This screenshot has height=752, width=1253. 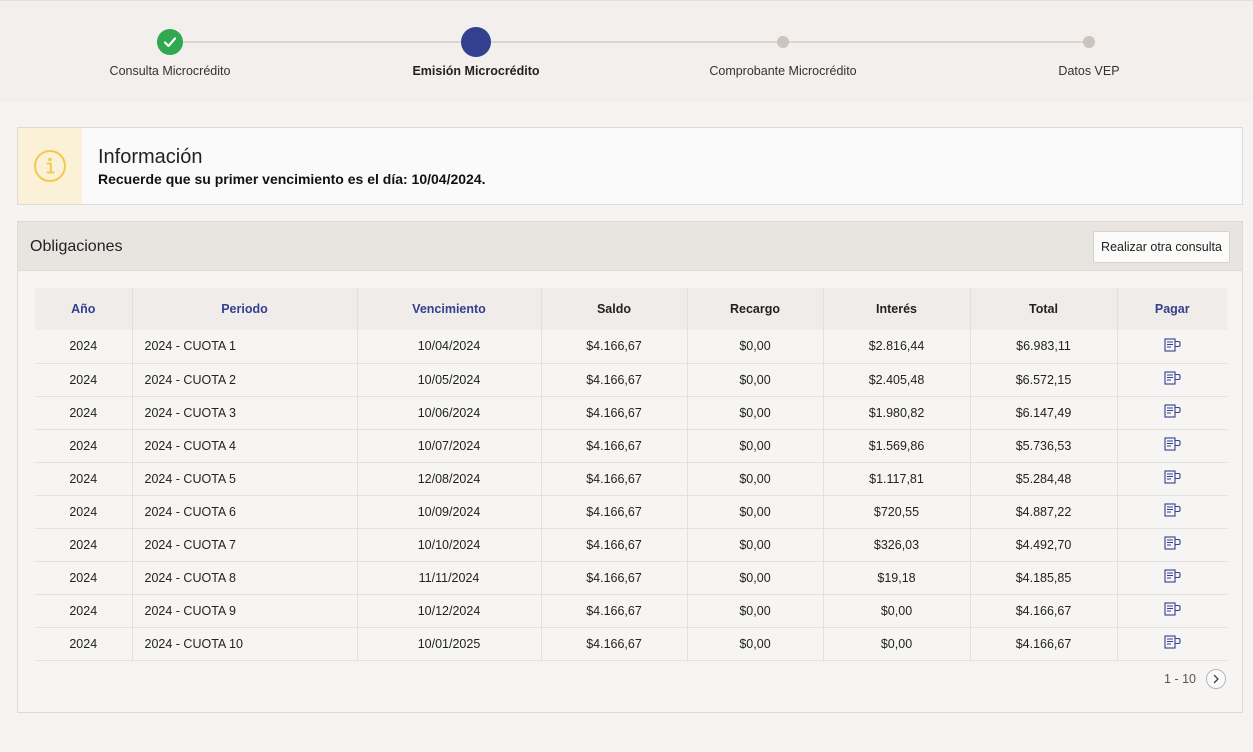 What do you see at coordinates (1044, 309) in the screenshot?
I see `header-total: Total` at bounding box center [1044, 309].